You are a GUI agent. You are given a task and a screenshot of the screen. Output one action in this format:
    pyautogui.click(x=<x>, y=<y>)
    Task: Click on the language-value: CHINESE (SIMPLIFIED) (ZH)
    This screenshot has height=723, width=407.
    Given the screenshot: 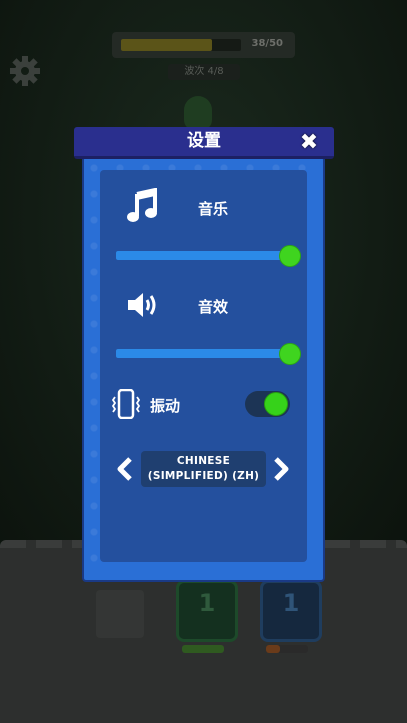 What is the action you would take?
    pyautogui.click(x=203, y=469)
    